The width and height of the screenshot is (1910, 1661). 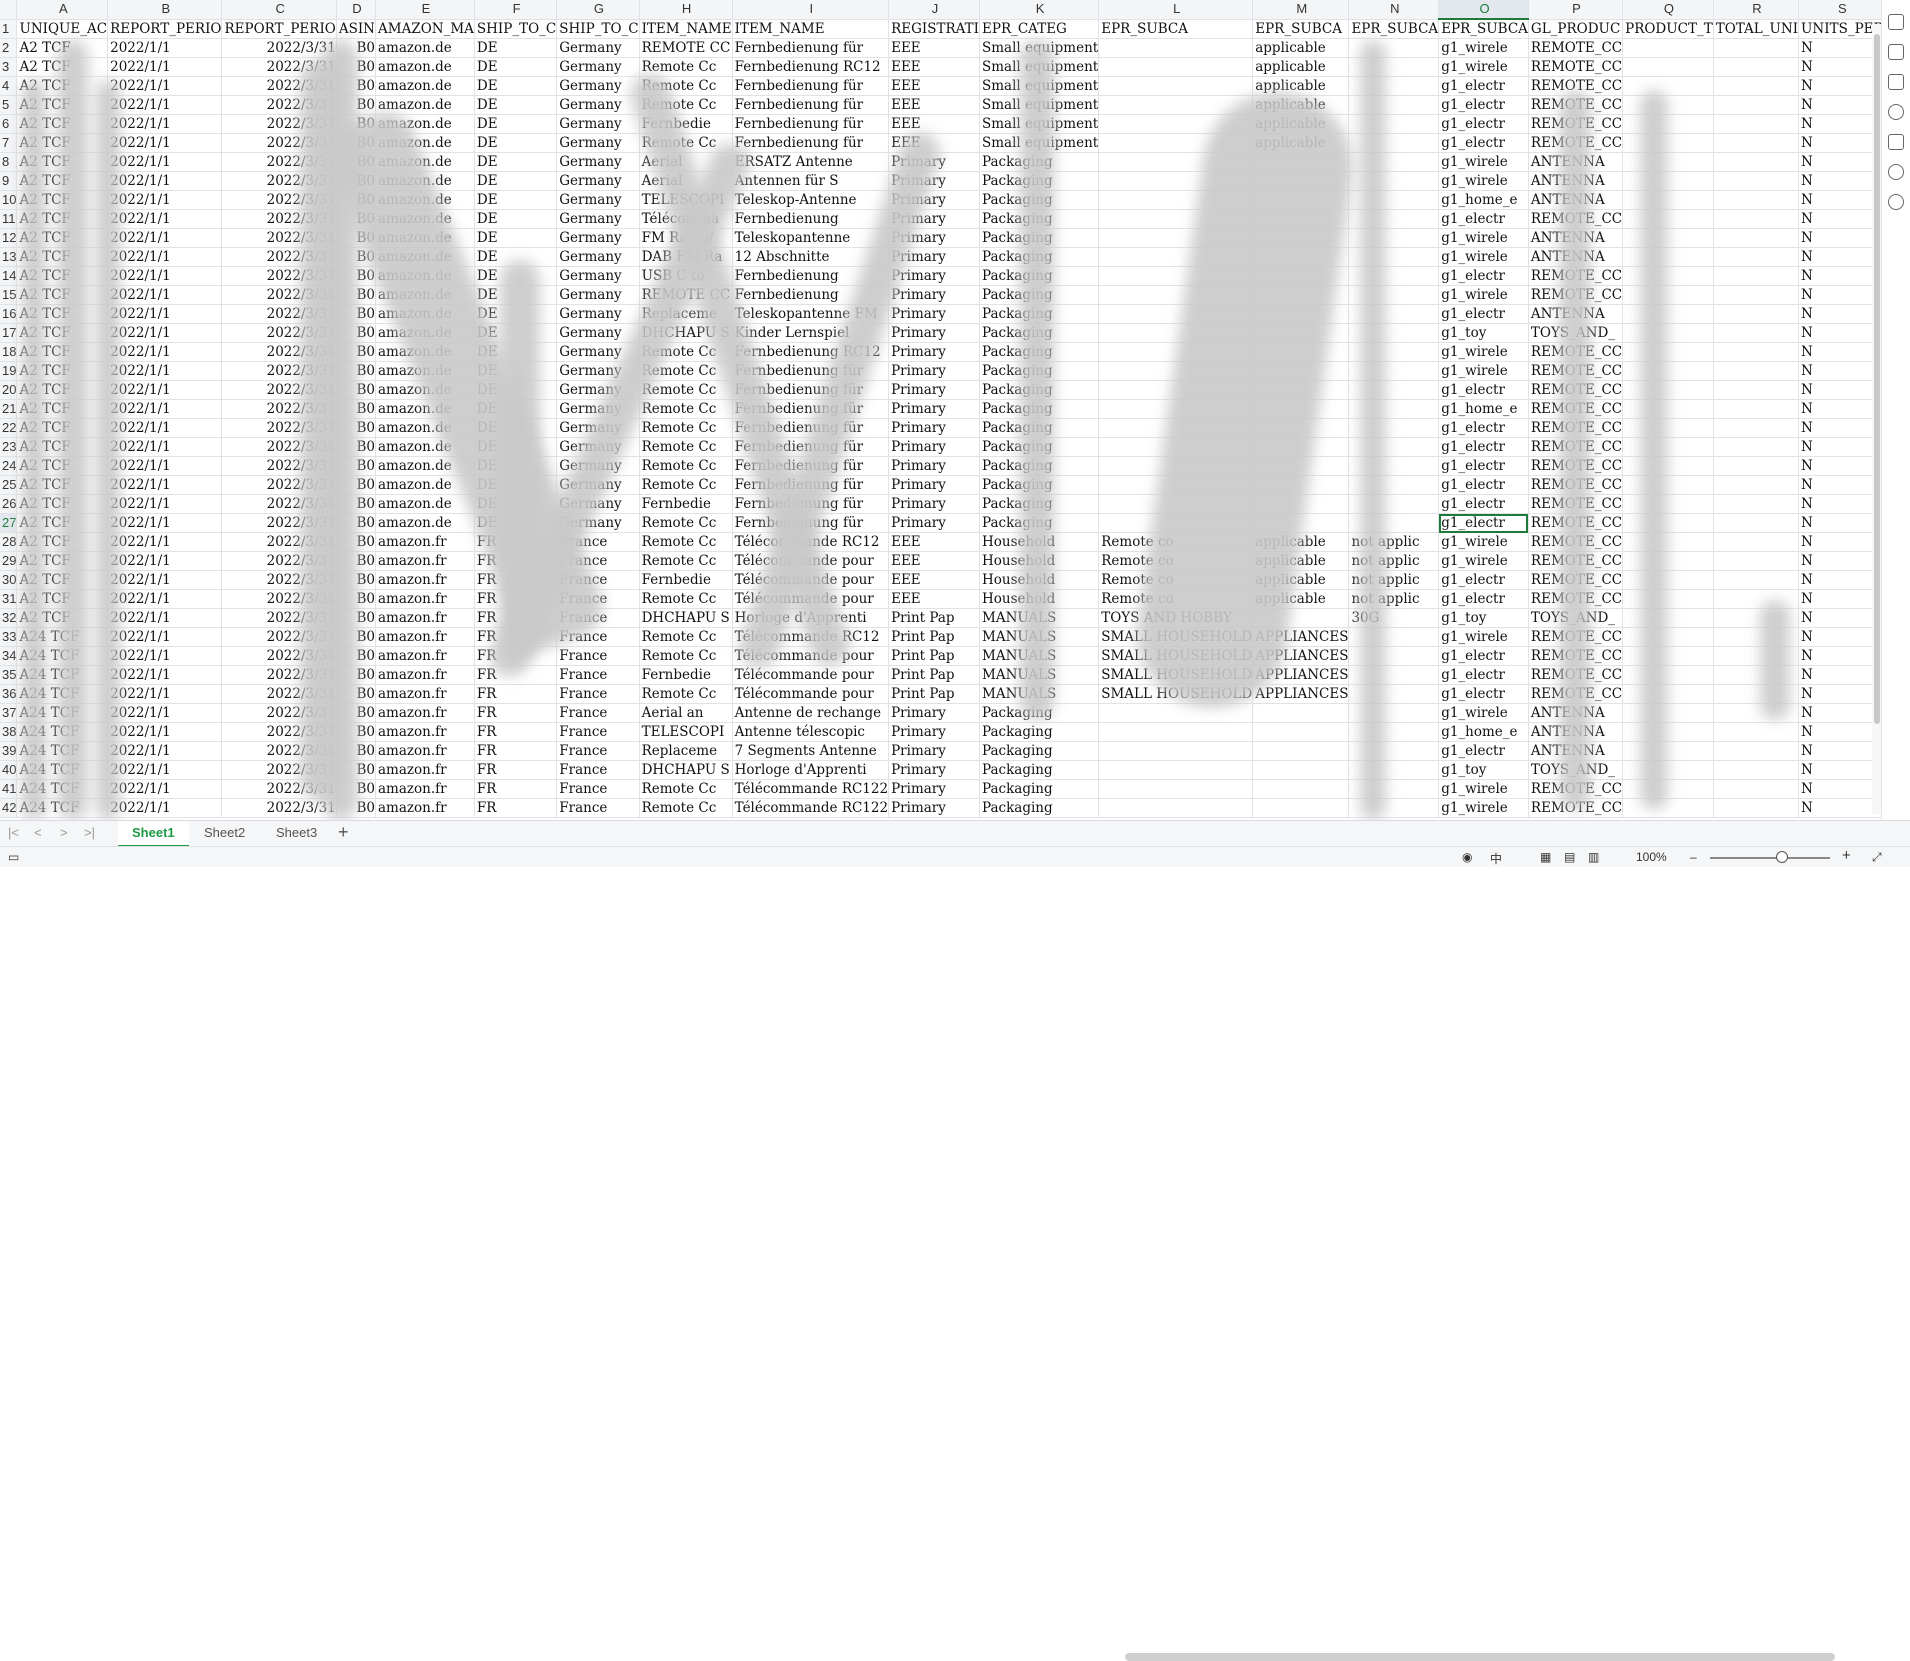 I want to click on cell-G34: France, so click(x=598, y=656).